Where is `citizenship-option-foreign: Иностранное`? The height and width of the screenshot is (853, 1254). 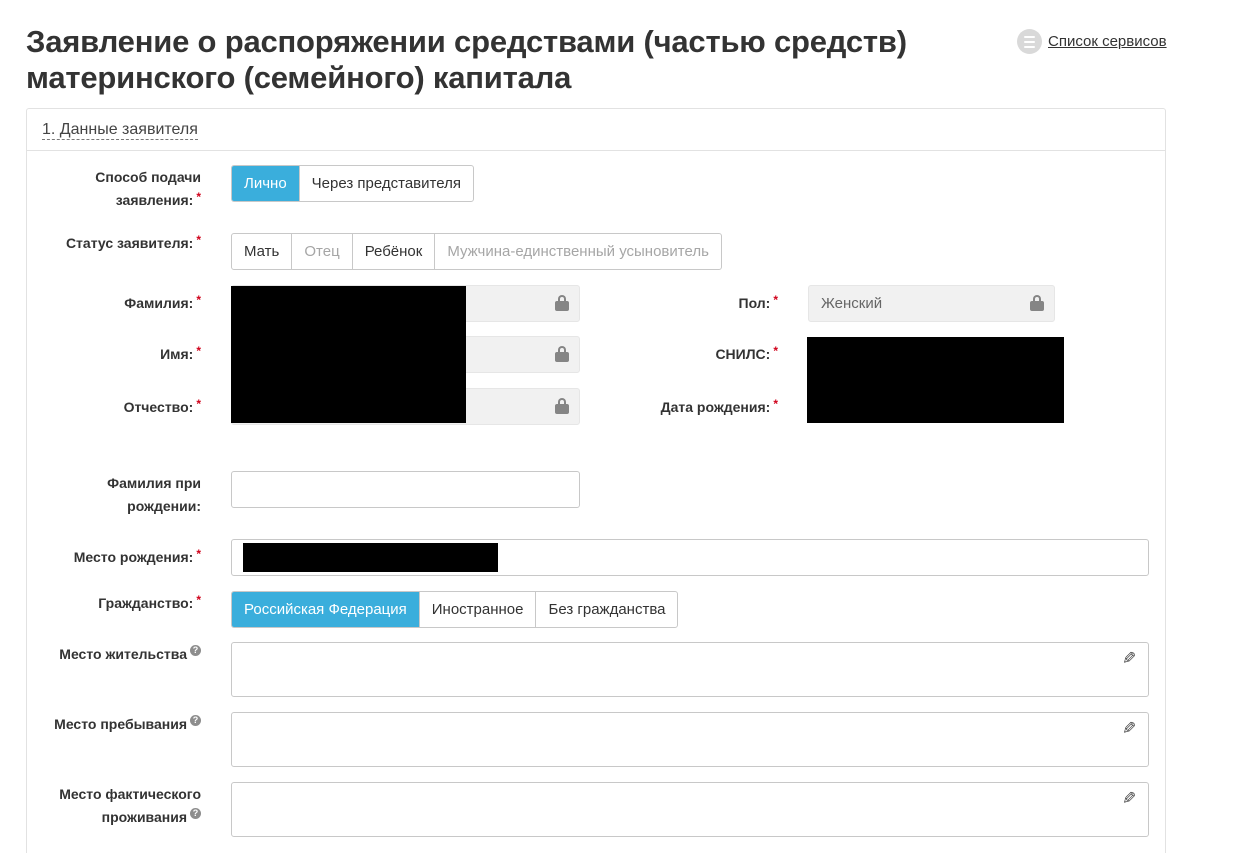 citizenship-option-foreign: Иностранное is located at coordinates (478, 609).